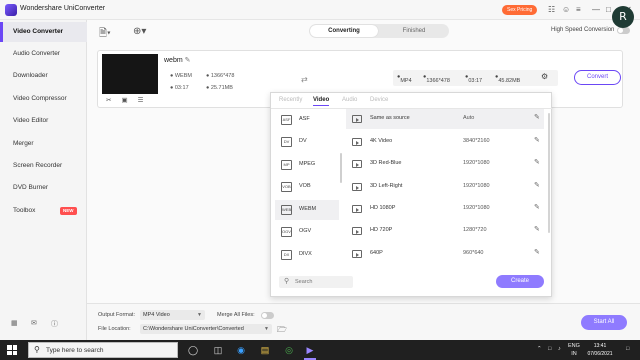  I want to click on notification-icon: □, so click(627, 349).